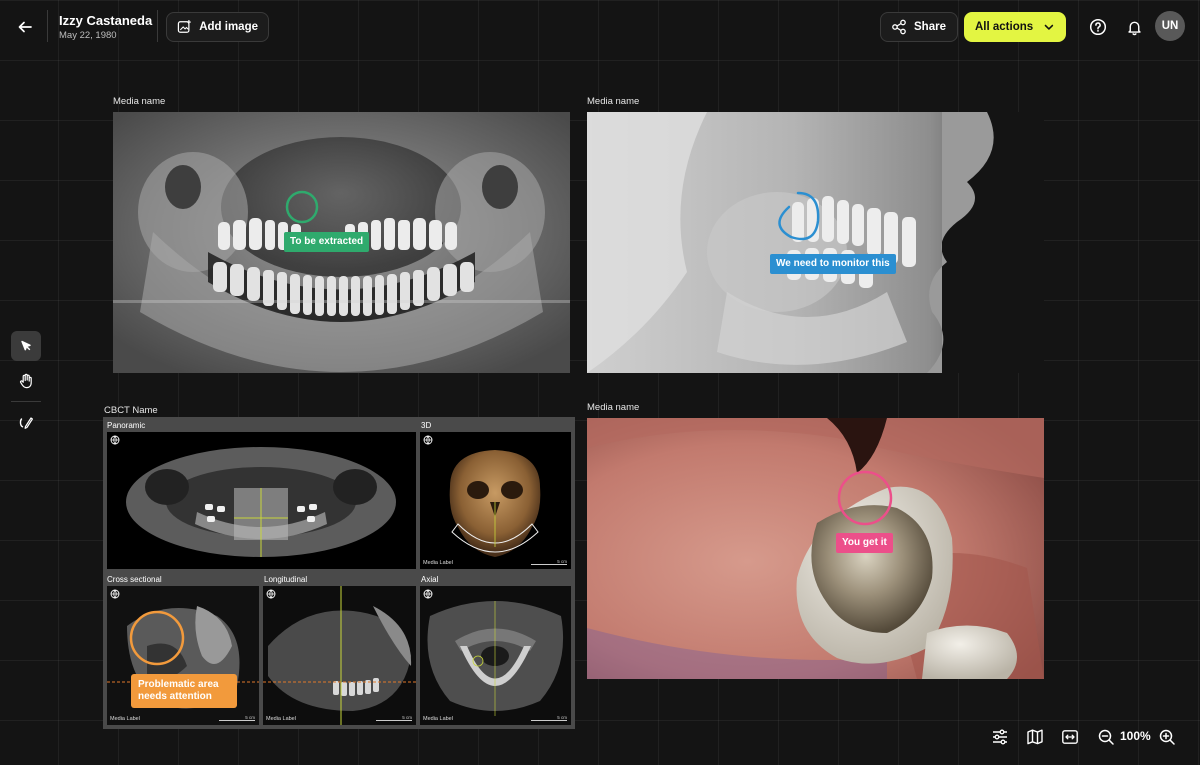 The width and height of the screenshot is (1200, 765). I want to click on intraoral-media-label: Media name, so click(613, 407).